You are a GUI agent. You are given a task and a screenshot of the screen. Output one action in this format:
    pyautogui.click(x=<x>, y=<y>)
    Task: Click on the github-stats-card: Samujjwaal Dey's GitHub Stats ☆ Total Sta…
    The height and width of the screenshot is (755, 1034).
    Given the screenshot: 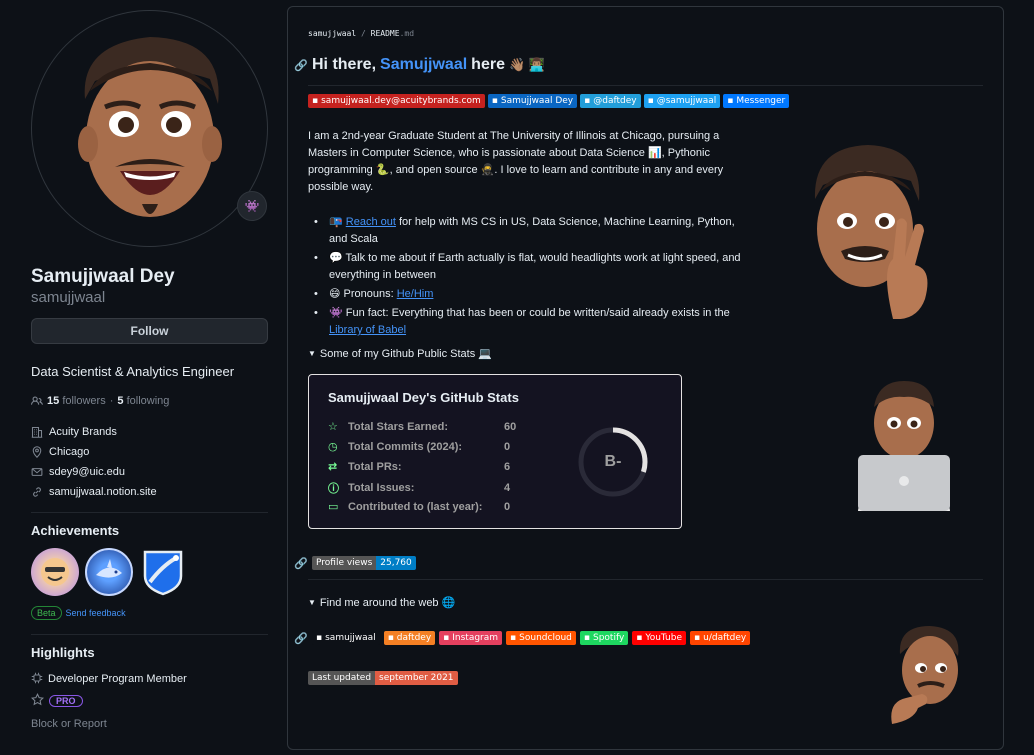 What is the action you would take?
    pyautogui.click(x=495, y=451)
    